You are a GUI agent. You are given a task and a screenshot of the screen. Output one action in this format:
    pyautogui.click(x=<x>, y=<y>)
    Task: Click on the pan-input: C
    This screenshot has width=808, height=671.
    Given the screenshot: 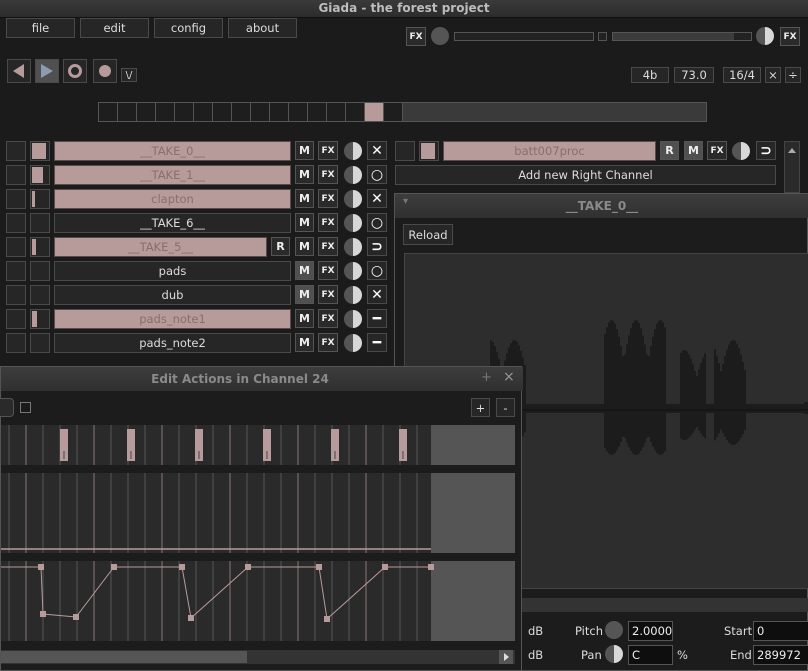 What is the action you would take?
    pyautogui.click(x=650, y=655)
    